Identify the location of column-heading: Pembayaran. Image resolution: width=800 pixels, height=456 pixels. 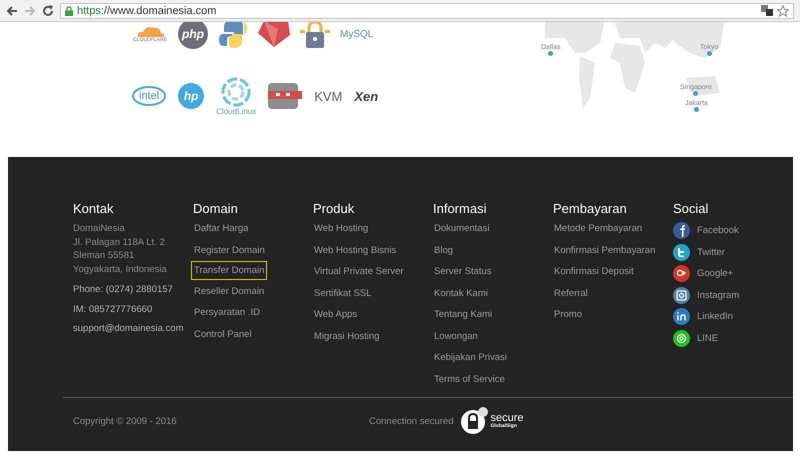
(590, 208).